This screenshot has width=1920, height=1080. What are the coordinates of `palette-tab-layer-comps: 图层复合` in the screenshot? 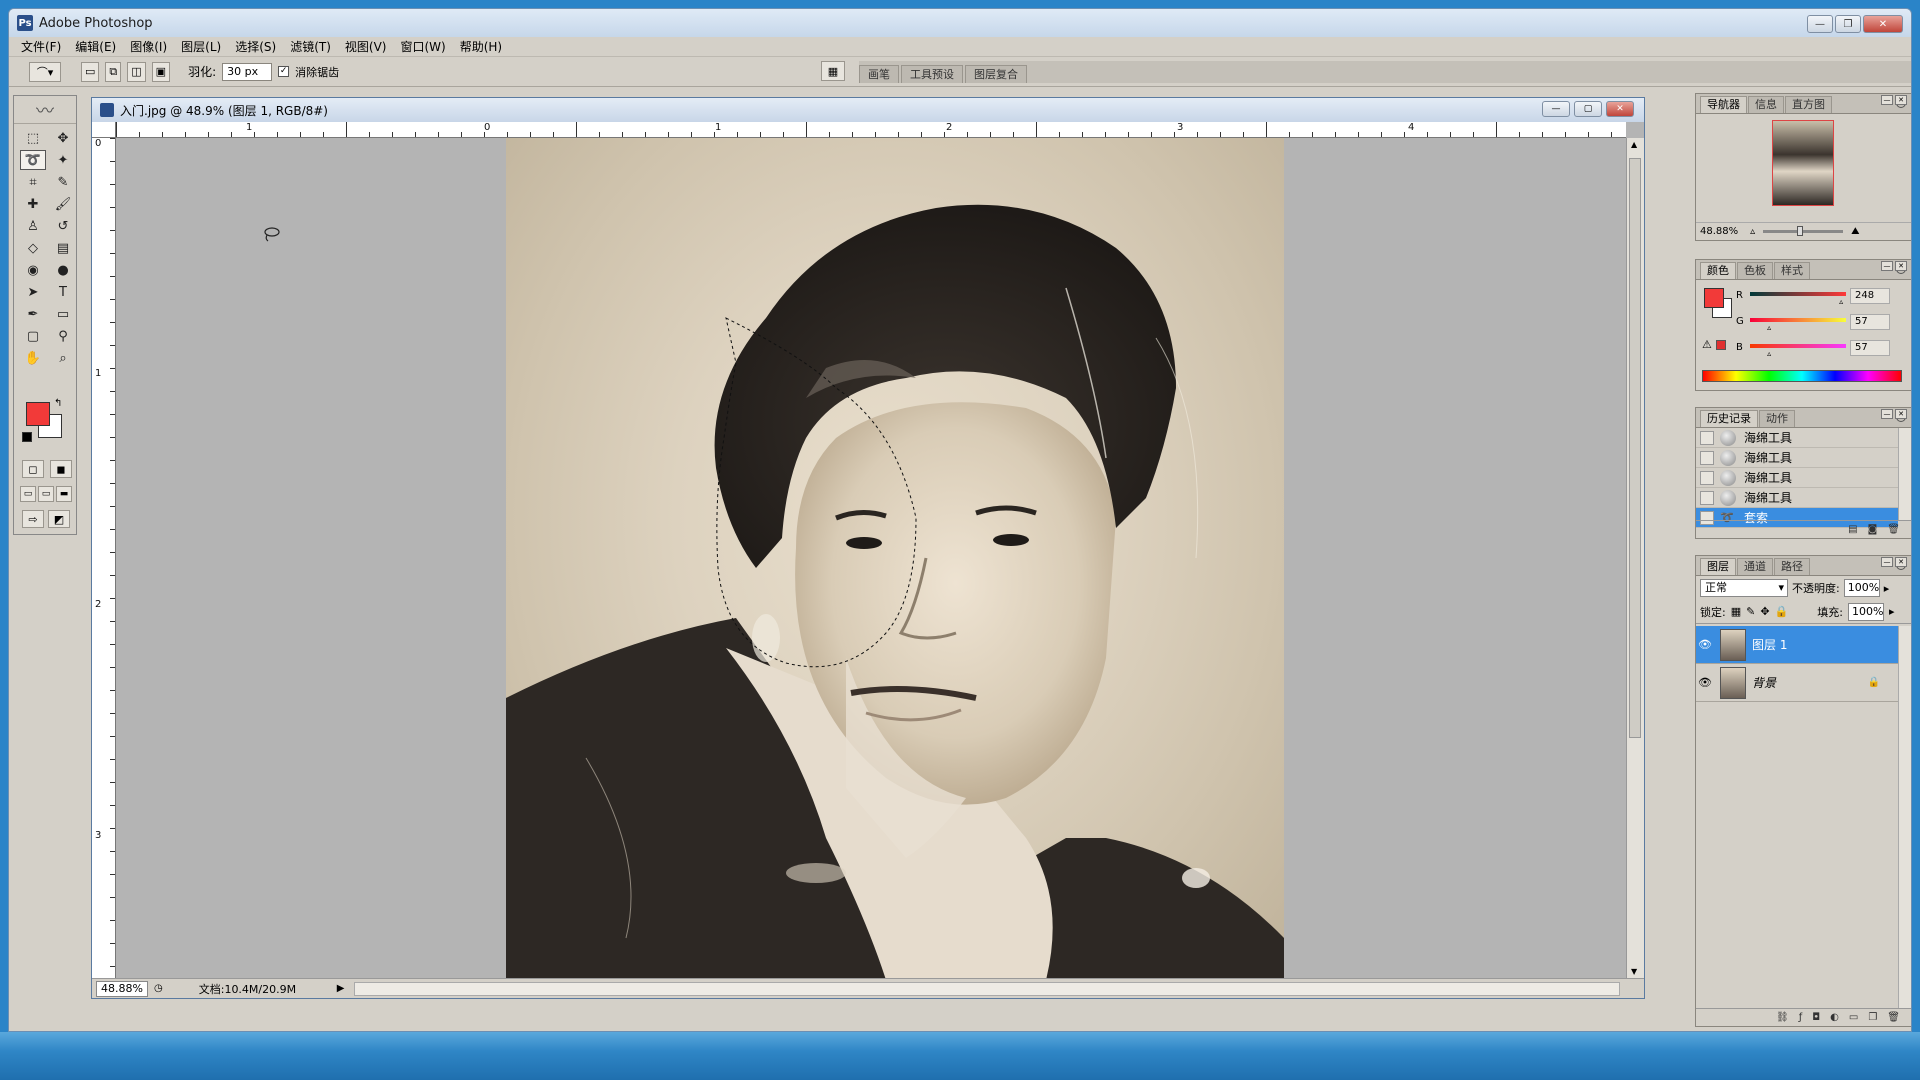 It's located at (996, 74).